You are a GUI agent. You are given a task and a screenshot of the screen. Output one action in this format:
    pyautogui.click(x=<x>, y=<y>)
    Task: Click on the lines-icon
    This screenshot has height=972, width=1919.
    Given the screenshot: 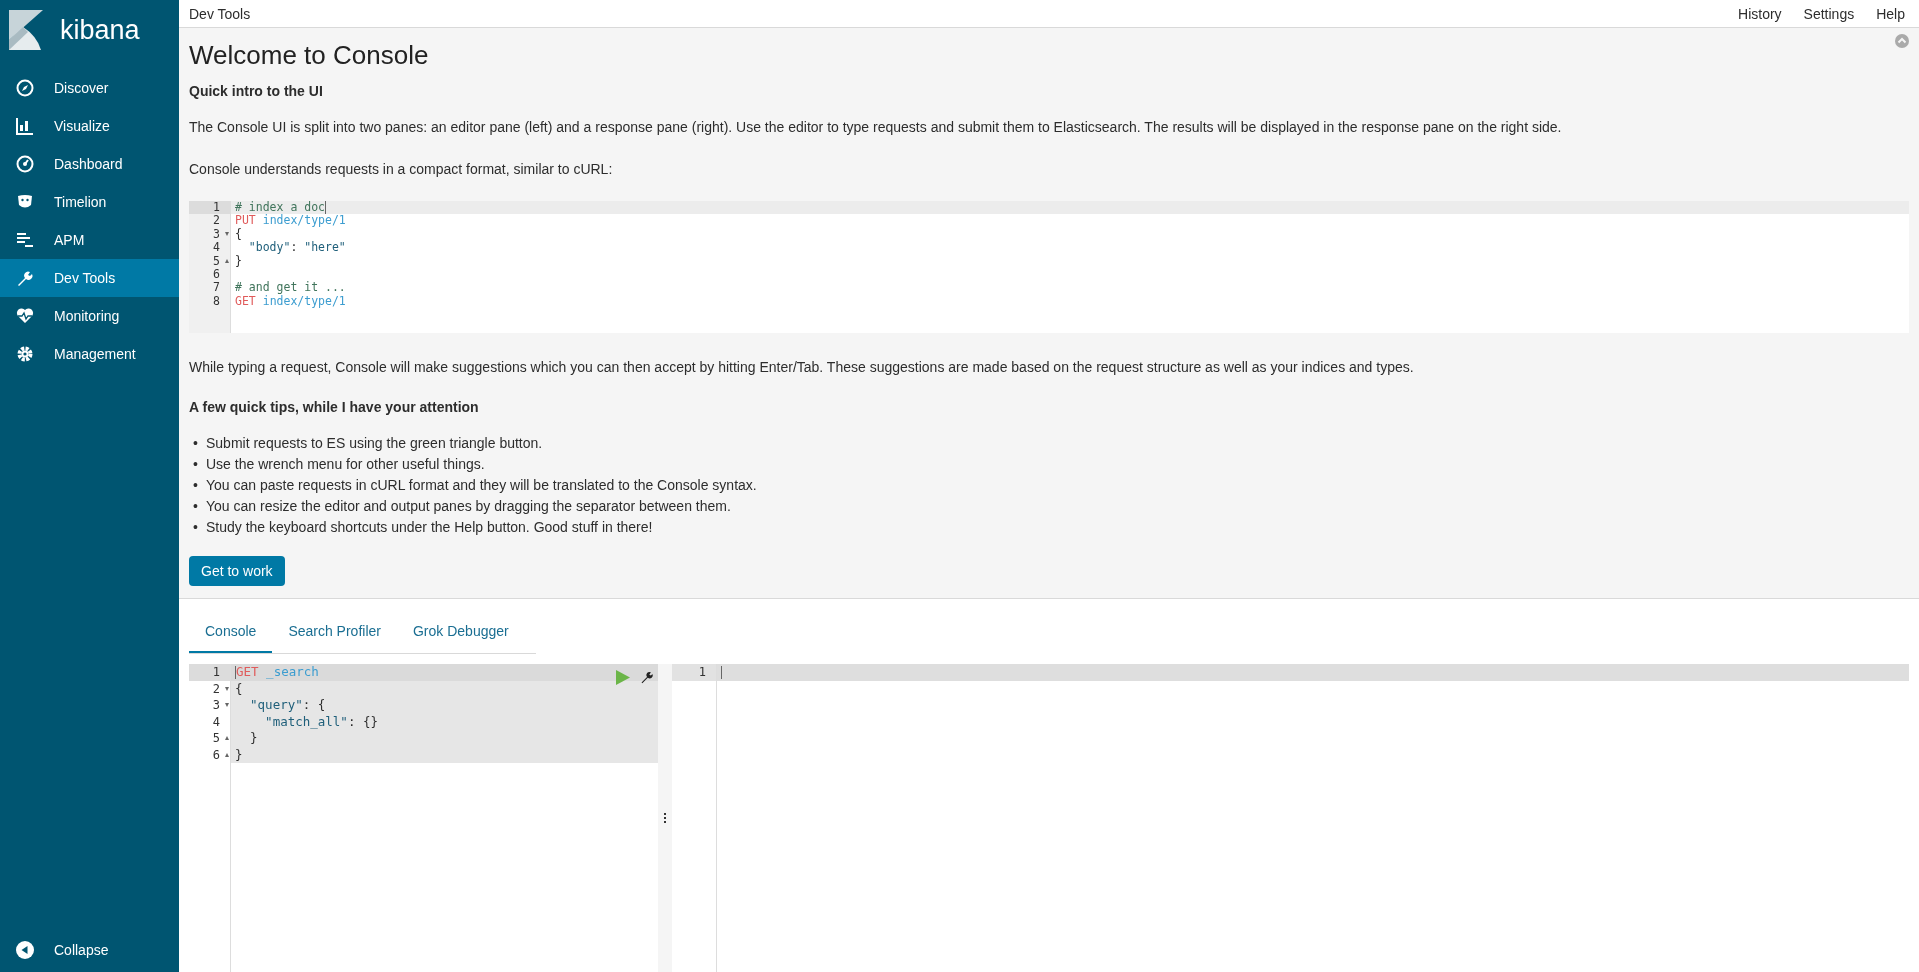 What is the action you would take?
    pyautogui.click(x=25, y=240)
    